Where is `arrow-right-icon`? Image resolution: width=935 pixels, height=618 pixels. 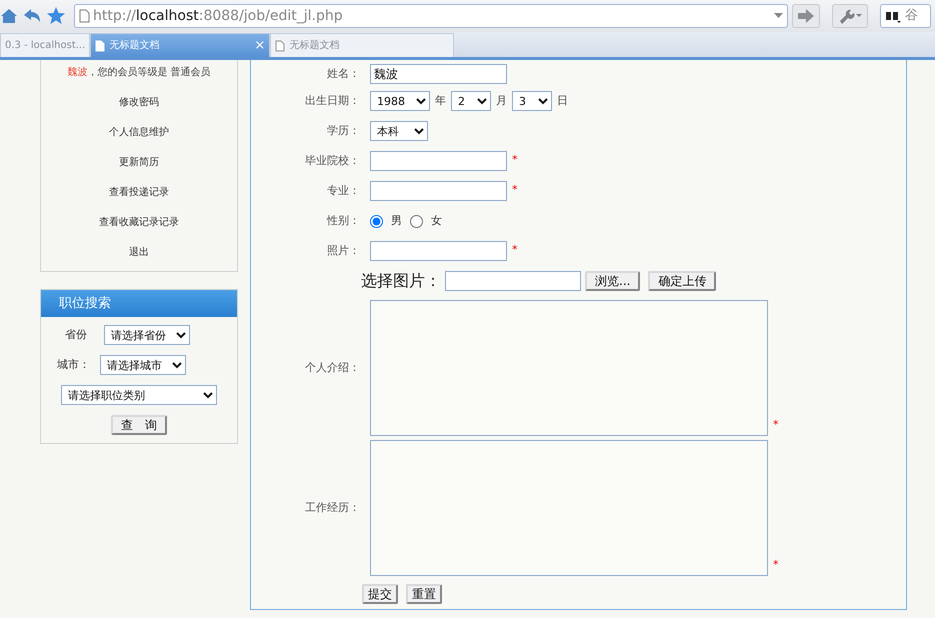
arrow-right-icon is located at coordinates (806, 16).